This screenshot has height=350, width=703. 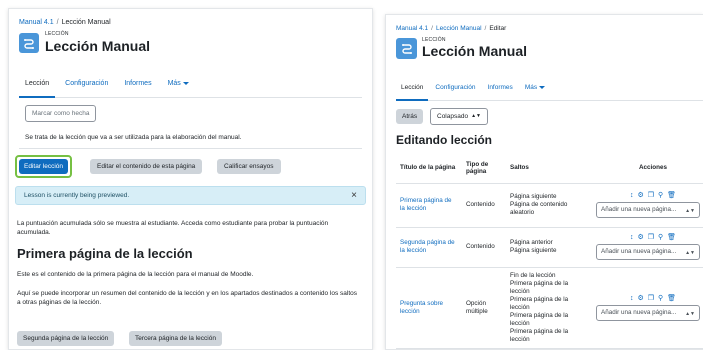 I want to click on breadcrumb-lesson-link: Lección Manual, so click(x=459, y=28).